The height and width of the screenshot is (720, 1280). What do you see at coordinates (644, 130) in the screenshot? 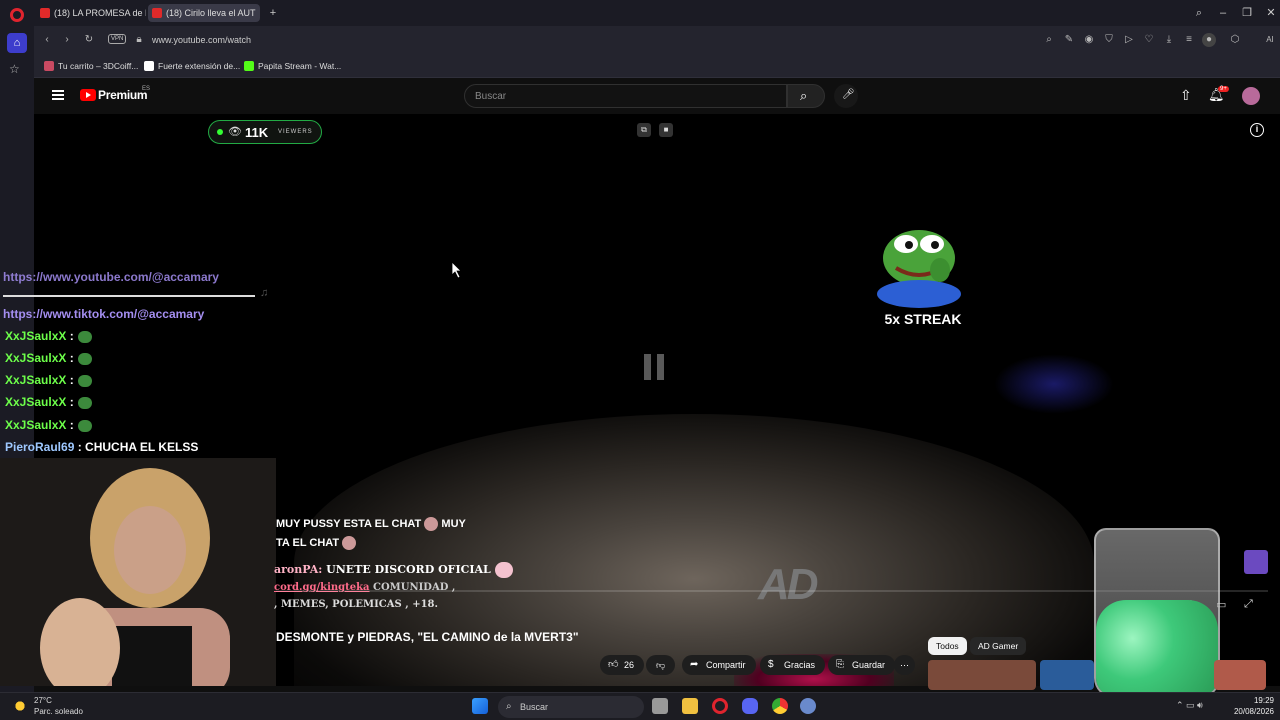
I see `miniplayer-icon: ⧉` at bounding box center [644, 130].